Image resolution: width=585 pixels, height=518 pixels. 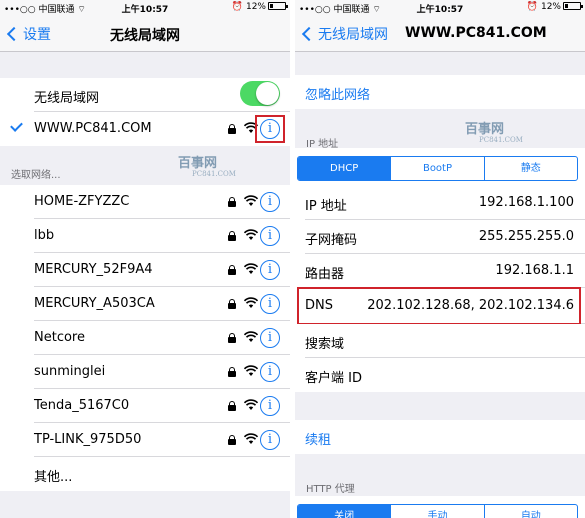 I want to click on list-item: HOME-ZFYZZC i, so click(x=145, y=202).